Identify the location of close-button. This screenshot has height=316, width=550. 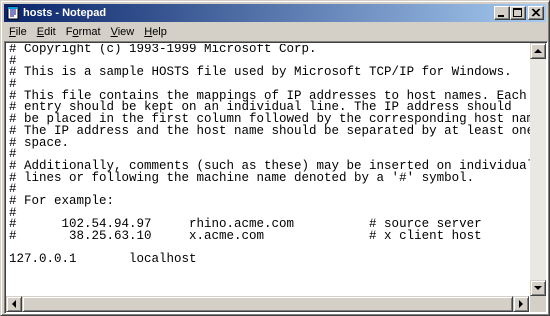
(536, 13).